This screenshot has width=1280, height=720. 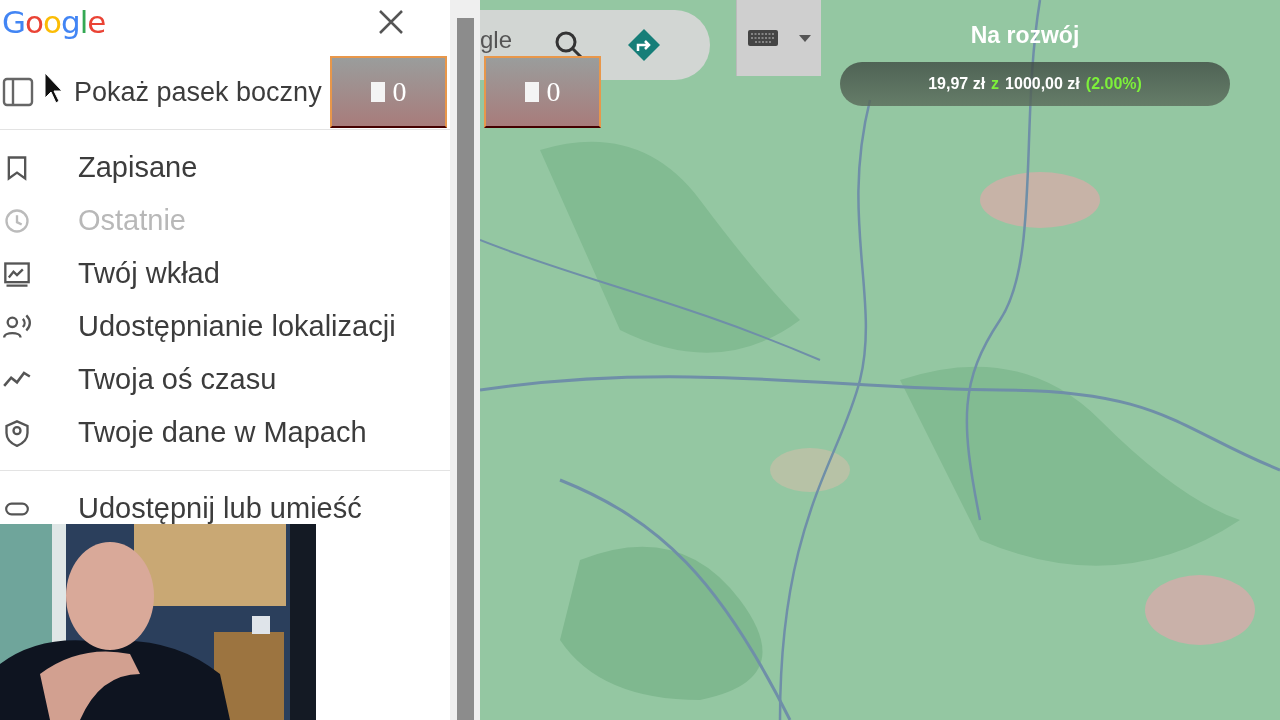 I want to click on goal-separator: z, so click(x=995, y=84).